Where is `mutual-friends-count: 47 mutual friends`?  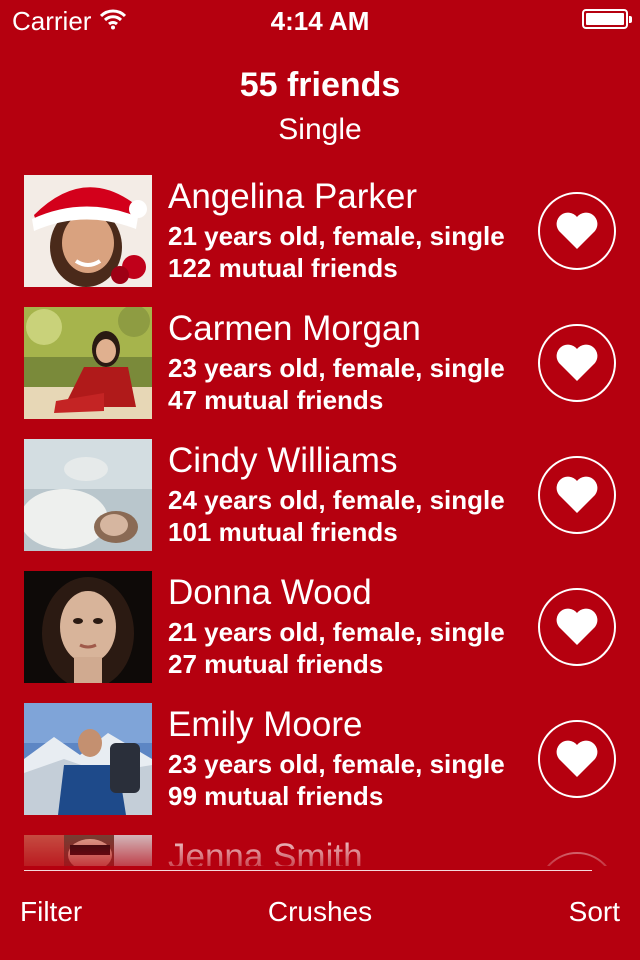 mutual-friends-count: 47 mutual friends is located at coordinates (276, 400).